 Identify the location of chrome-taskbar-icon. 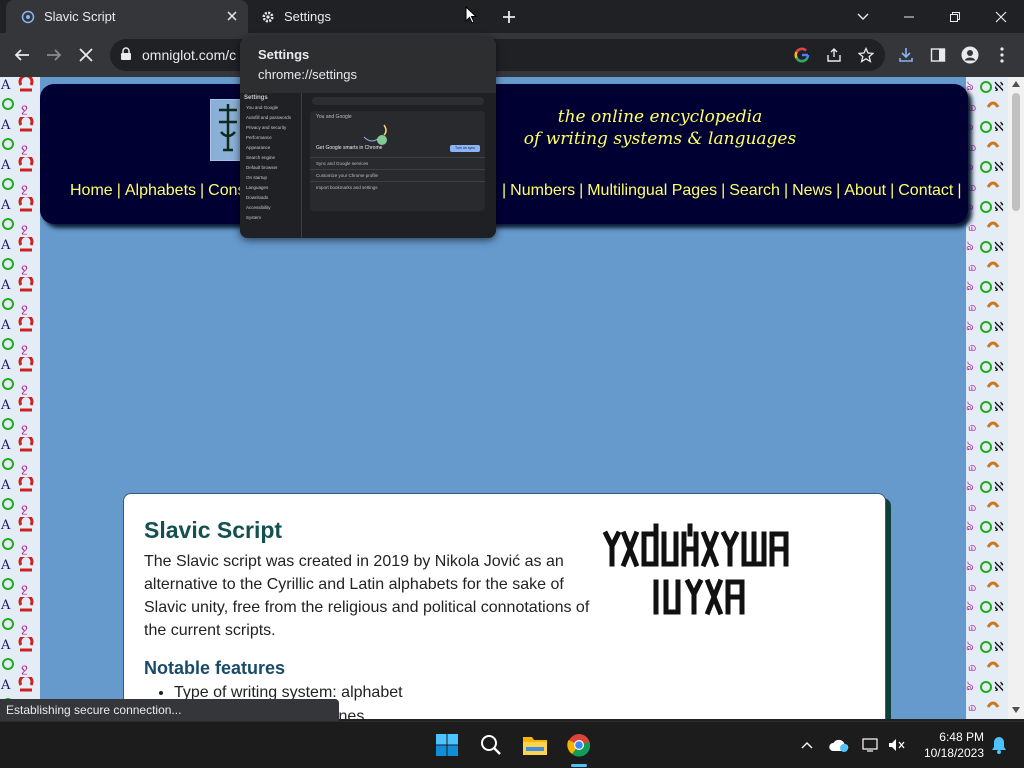
(579, 745).